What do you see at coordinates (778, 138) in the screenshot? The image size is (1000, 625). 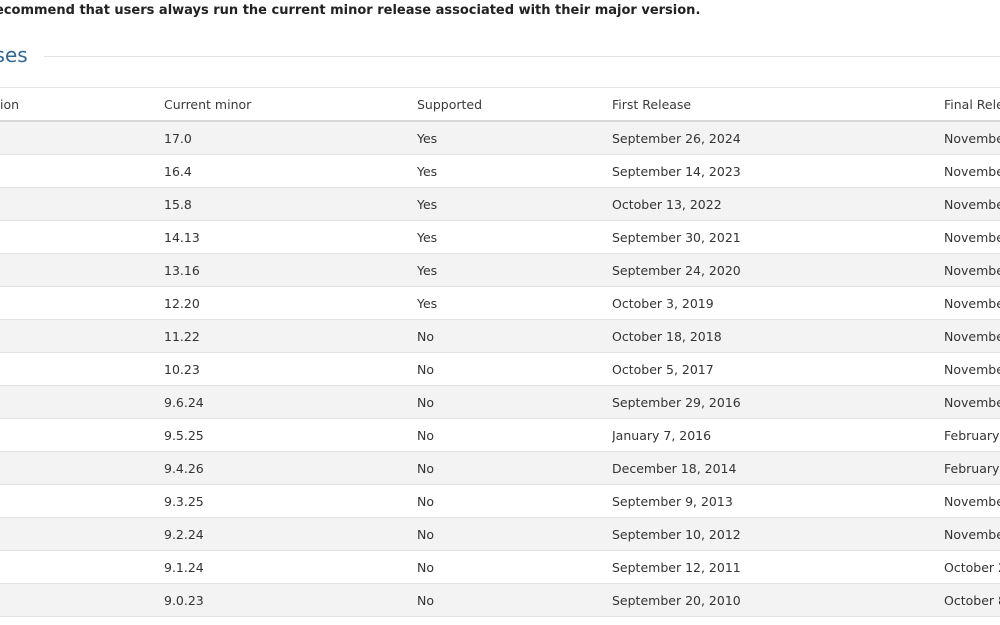 I see `cell-first-release: September 26, 2024` at bounding box center [778, 138].